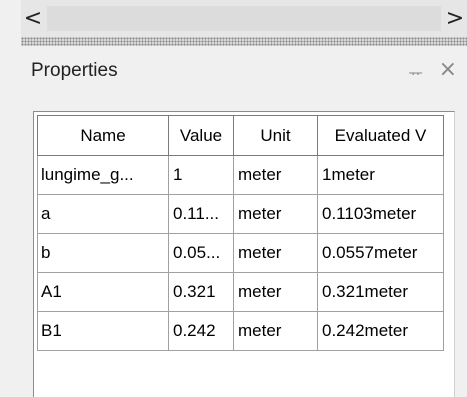  I want to click on column-header-unit: Unit, so click(275, 135).